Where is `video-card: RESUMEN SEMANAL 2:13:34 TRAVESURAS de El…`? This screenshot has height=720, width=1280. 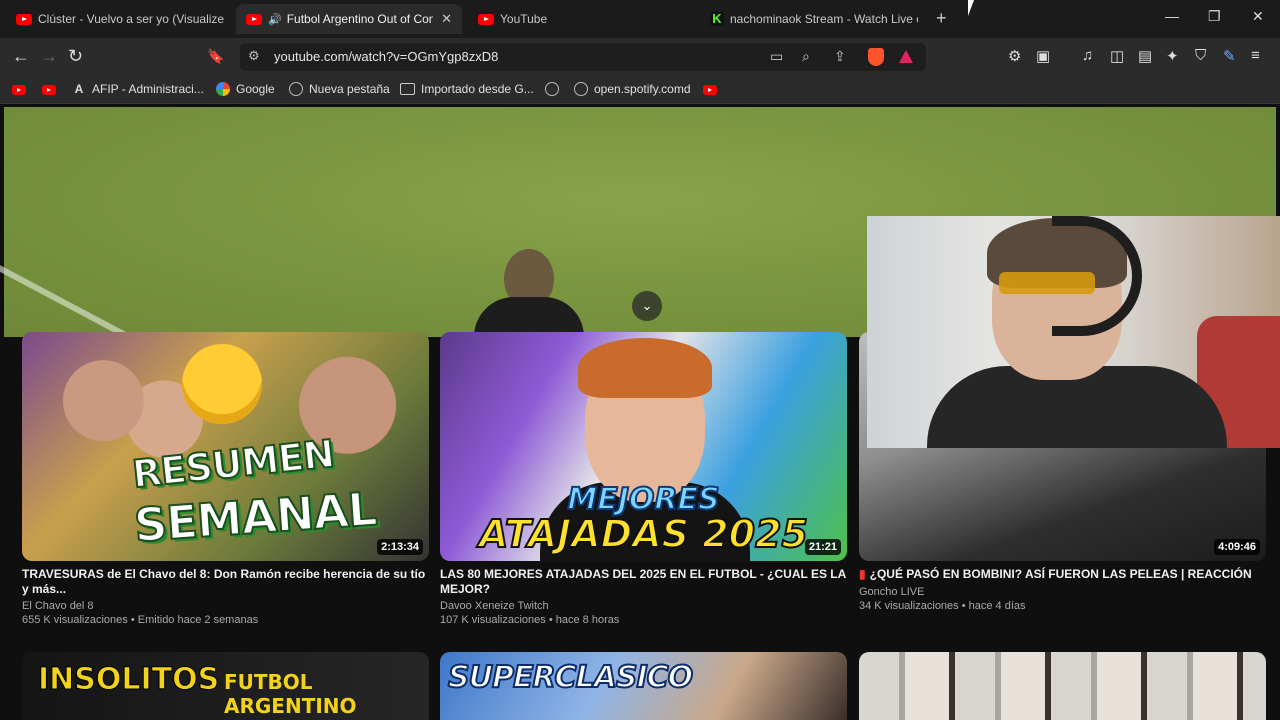
video-card: RESUMEN SEMANAL 2:13:34 TRAVESURAS de El… is located at coordinates (225, 482).